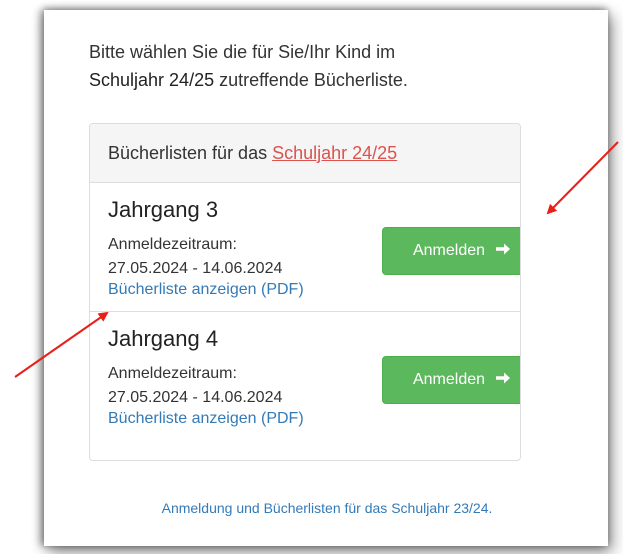 Image resolution: width=623 pixels, height=554 pixels. Describe the element at coordinates (311, 80) in the screenshot. I see `intro-line2-rest: zutreffende Bücherliste.` at that location.